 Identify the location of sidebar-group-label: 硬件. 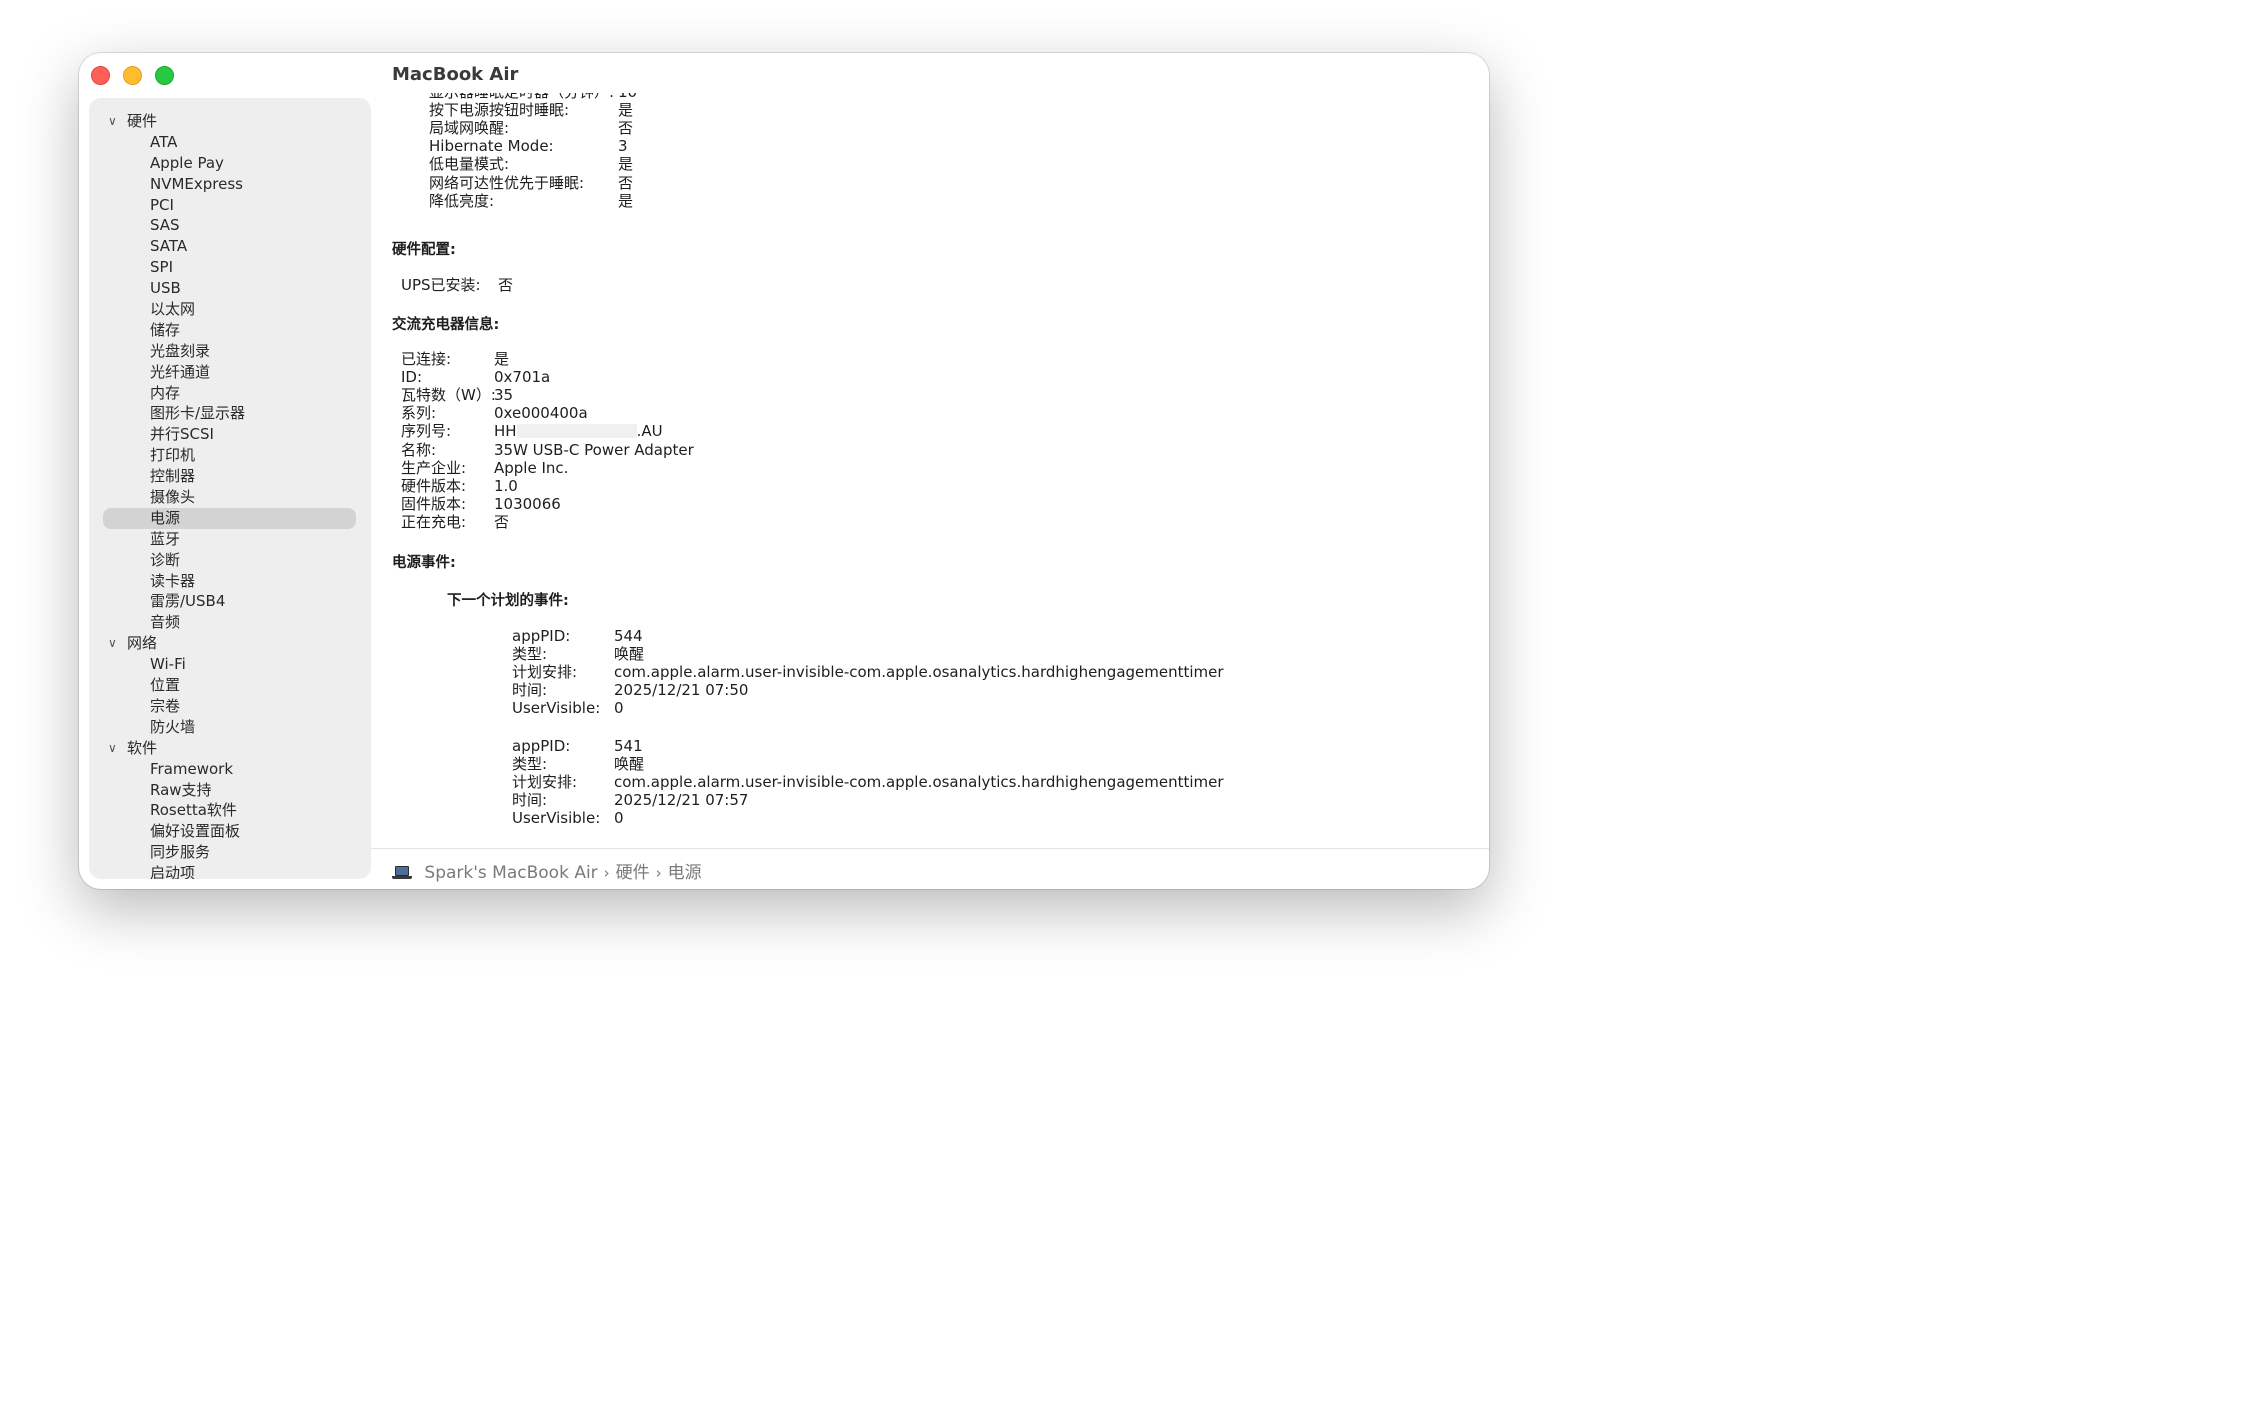
(142, 121).